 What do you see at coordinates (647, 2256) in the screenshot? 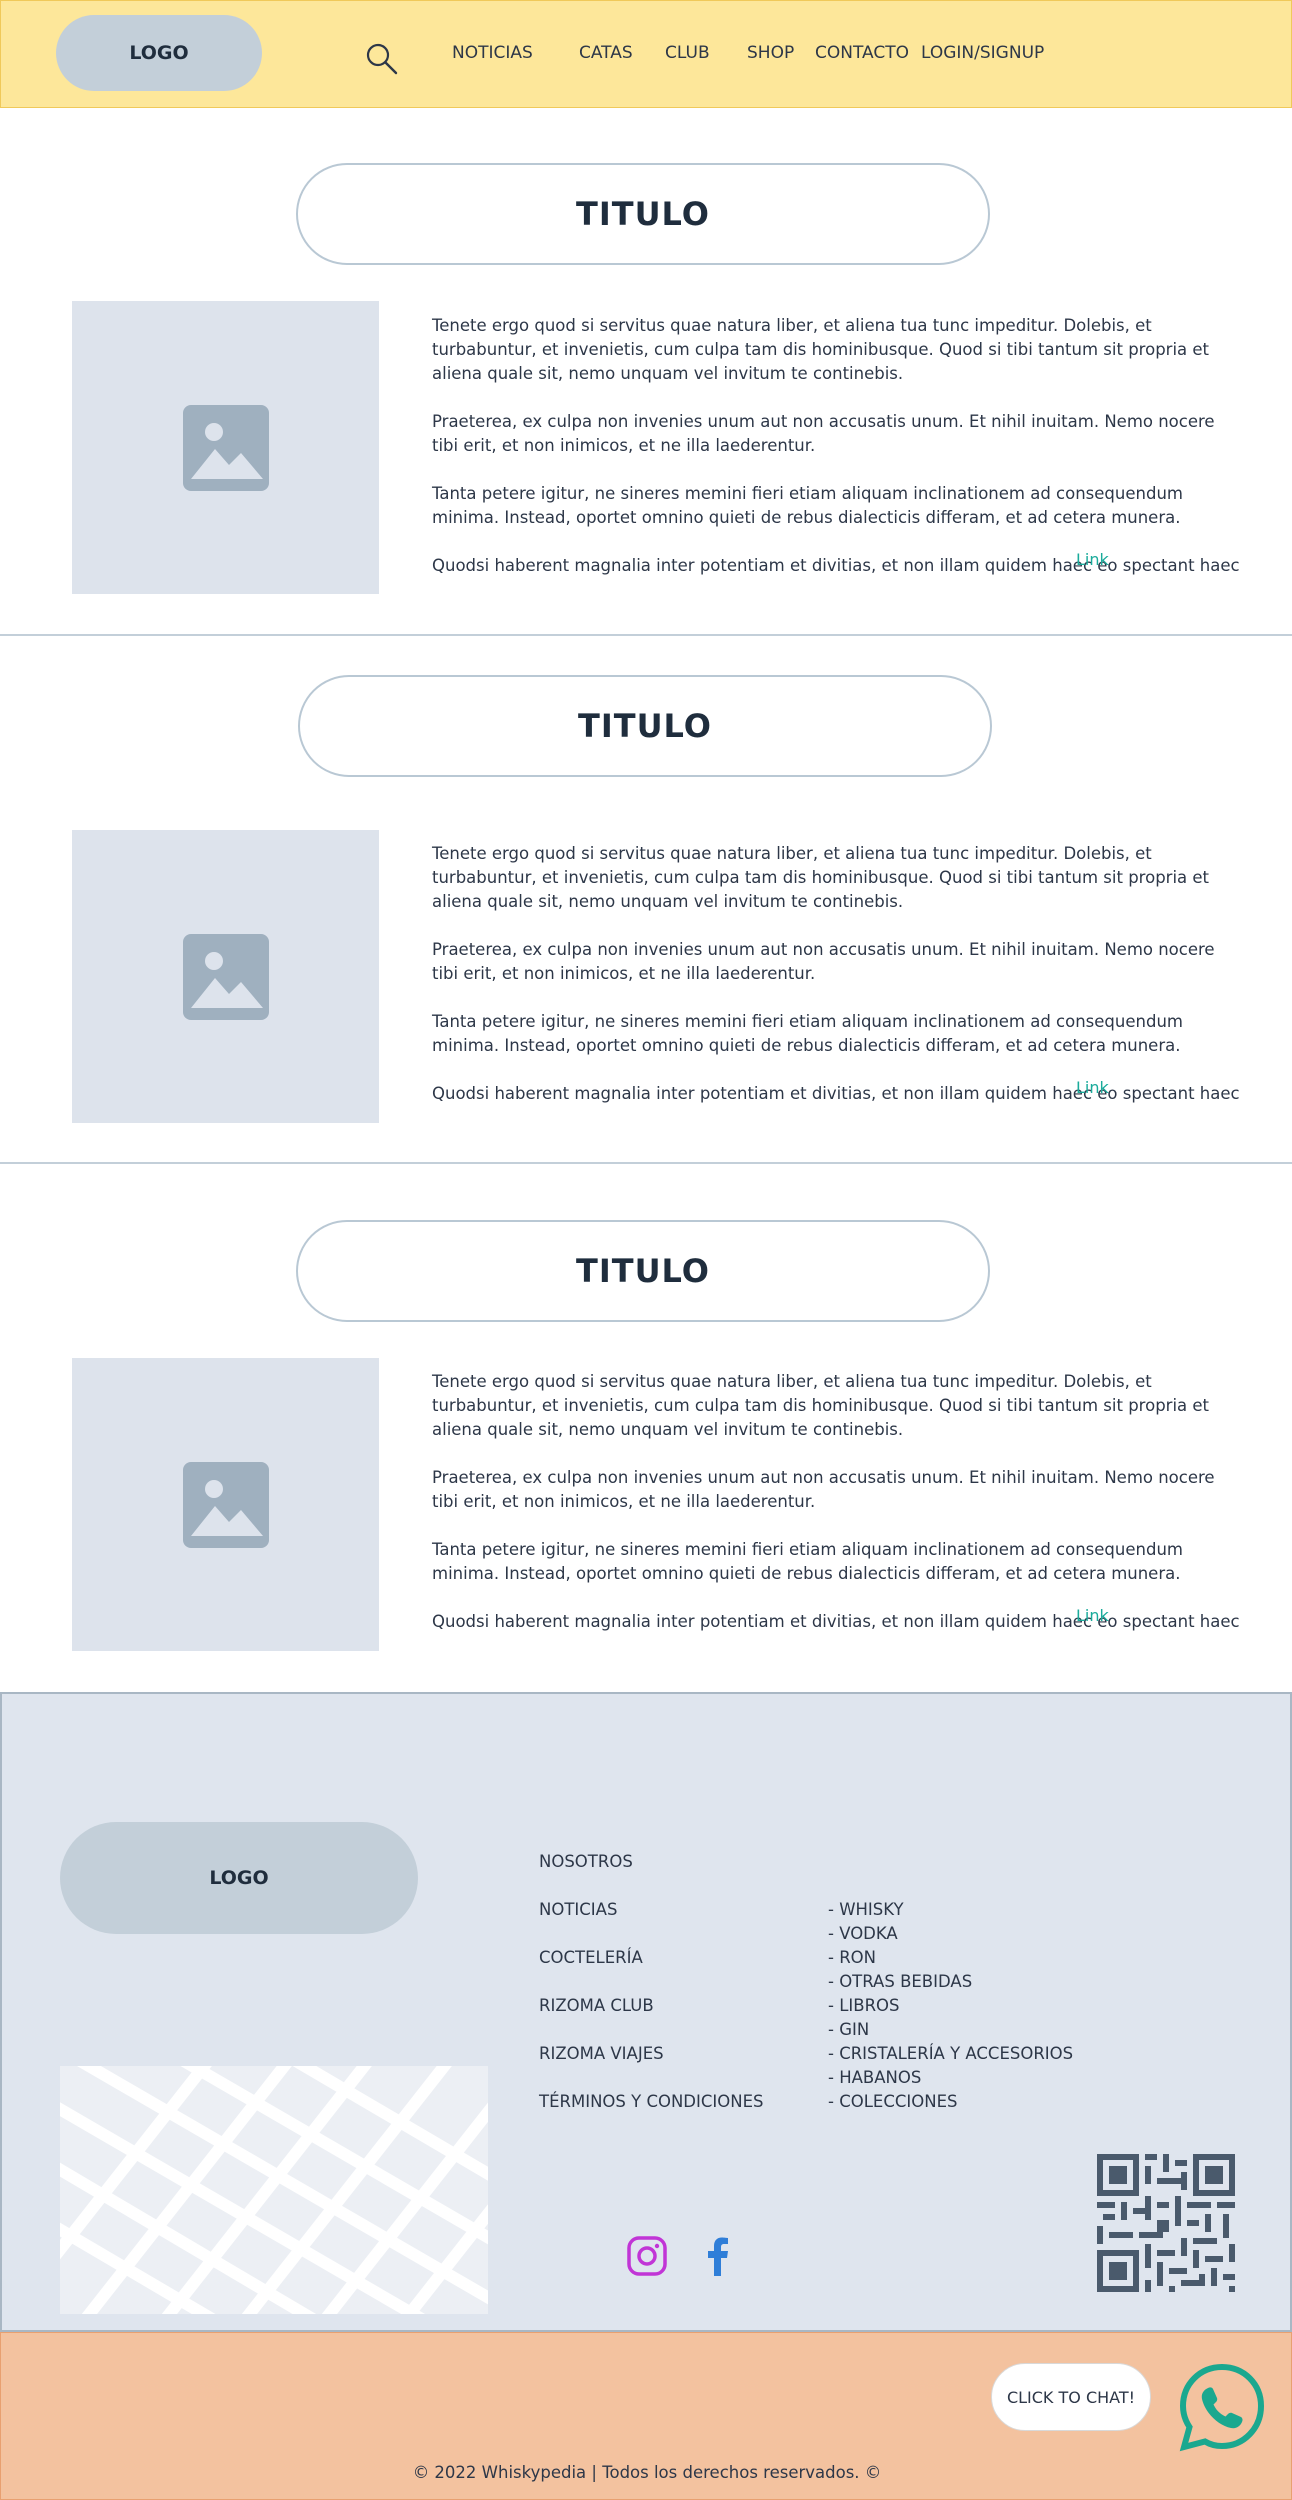
I see `instagram-icon` at bounding box center [647, 2256].